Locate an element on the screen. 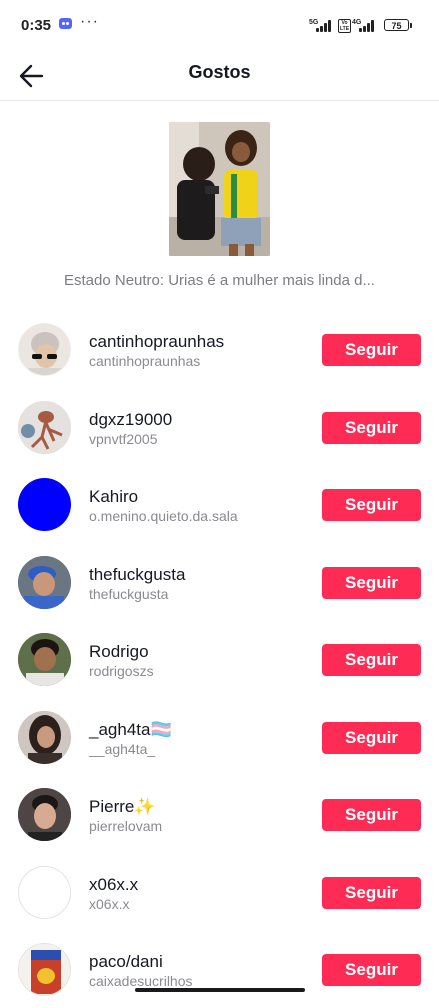 Image resolution: width=439 pixels, height=1008 pixels. display-name: dgxz19000 is located at coordinates (131, 419).